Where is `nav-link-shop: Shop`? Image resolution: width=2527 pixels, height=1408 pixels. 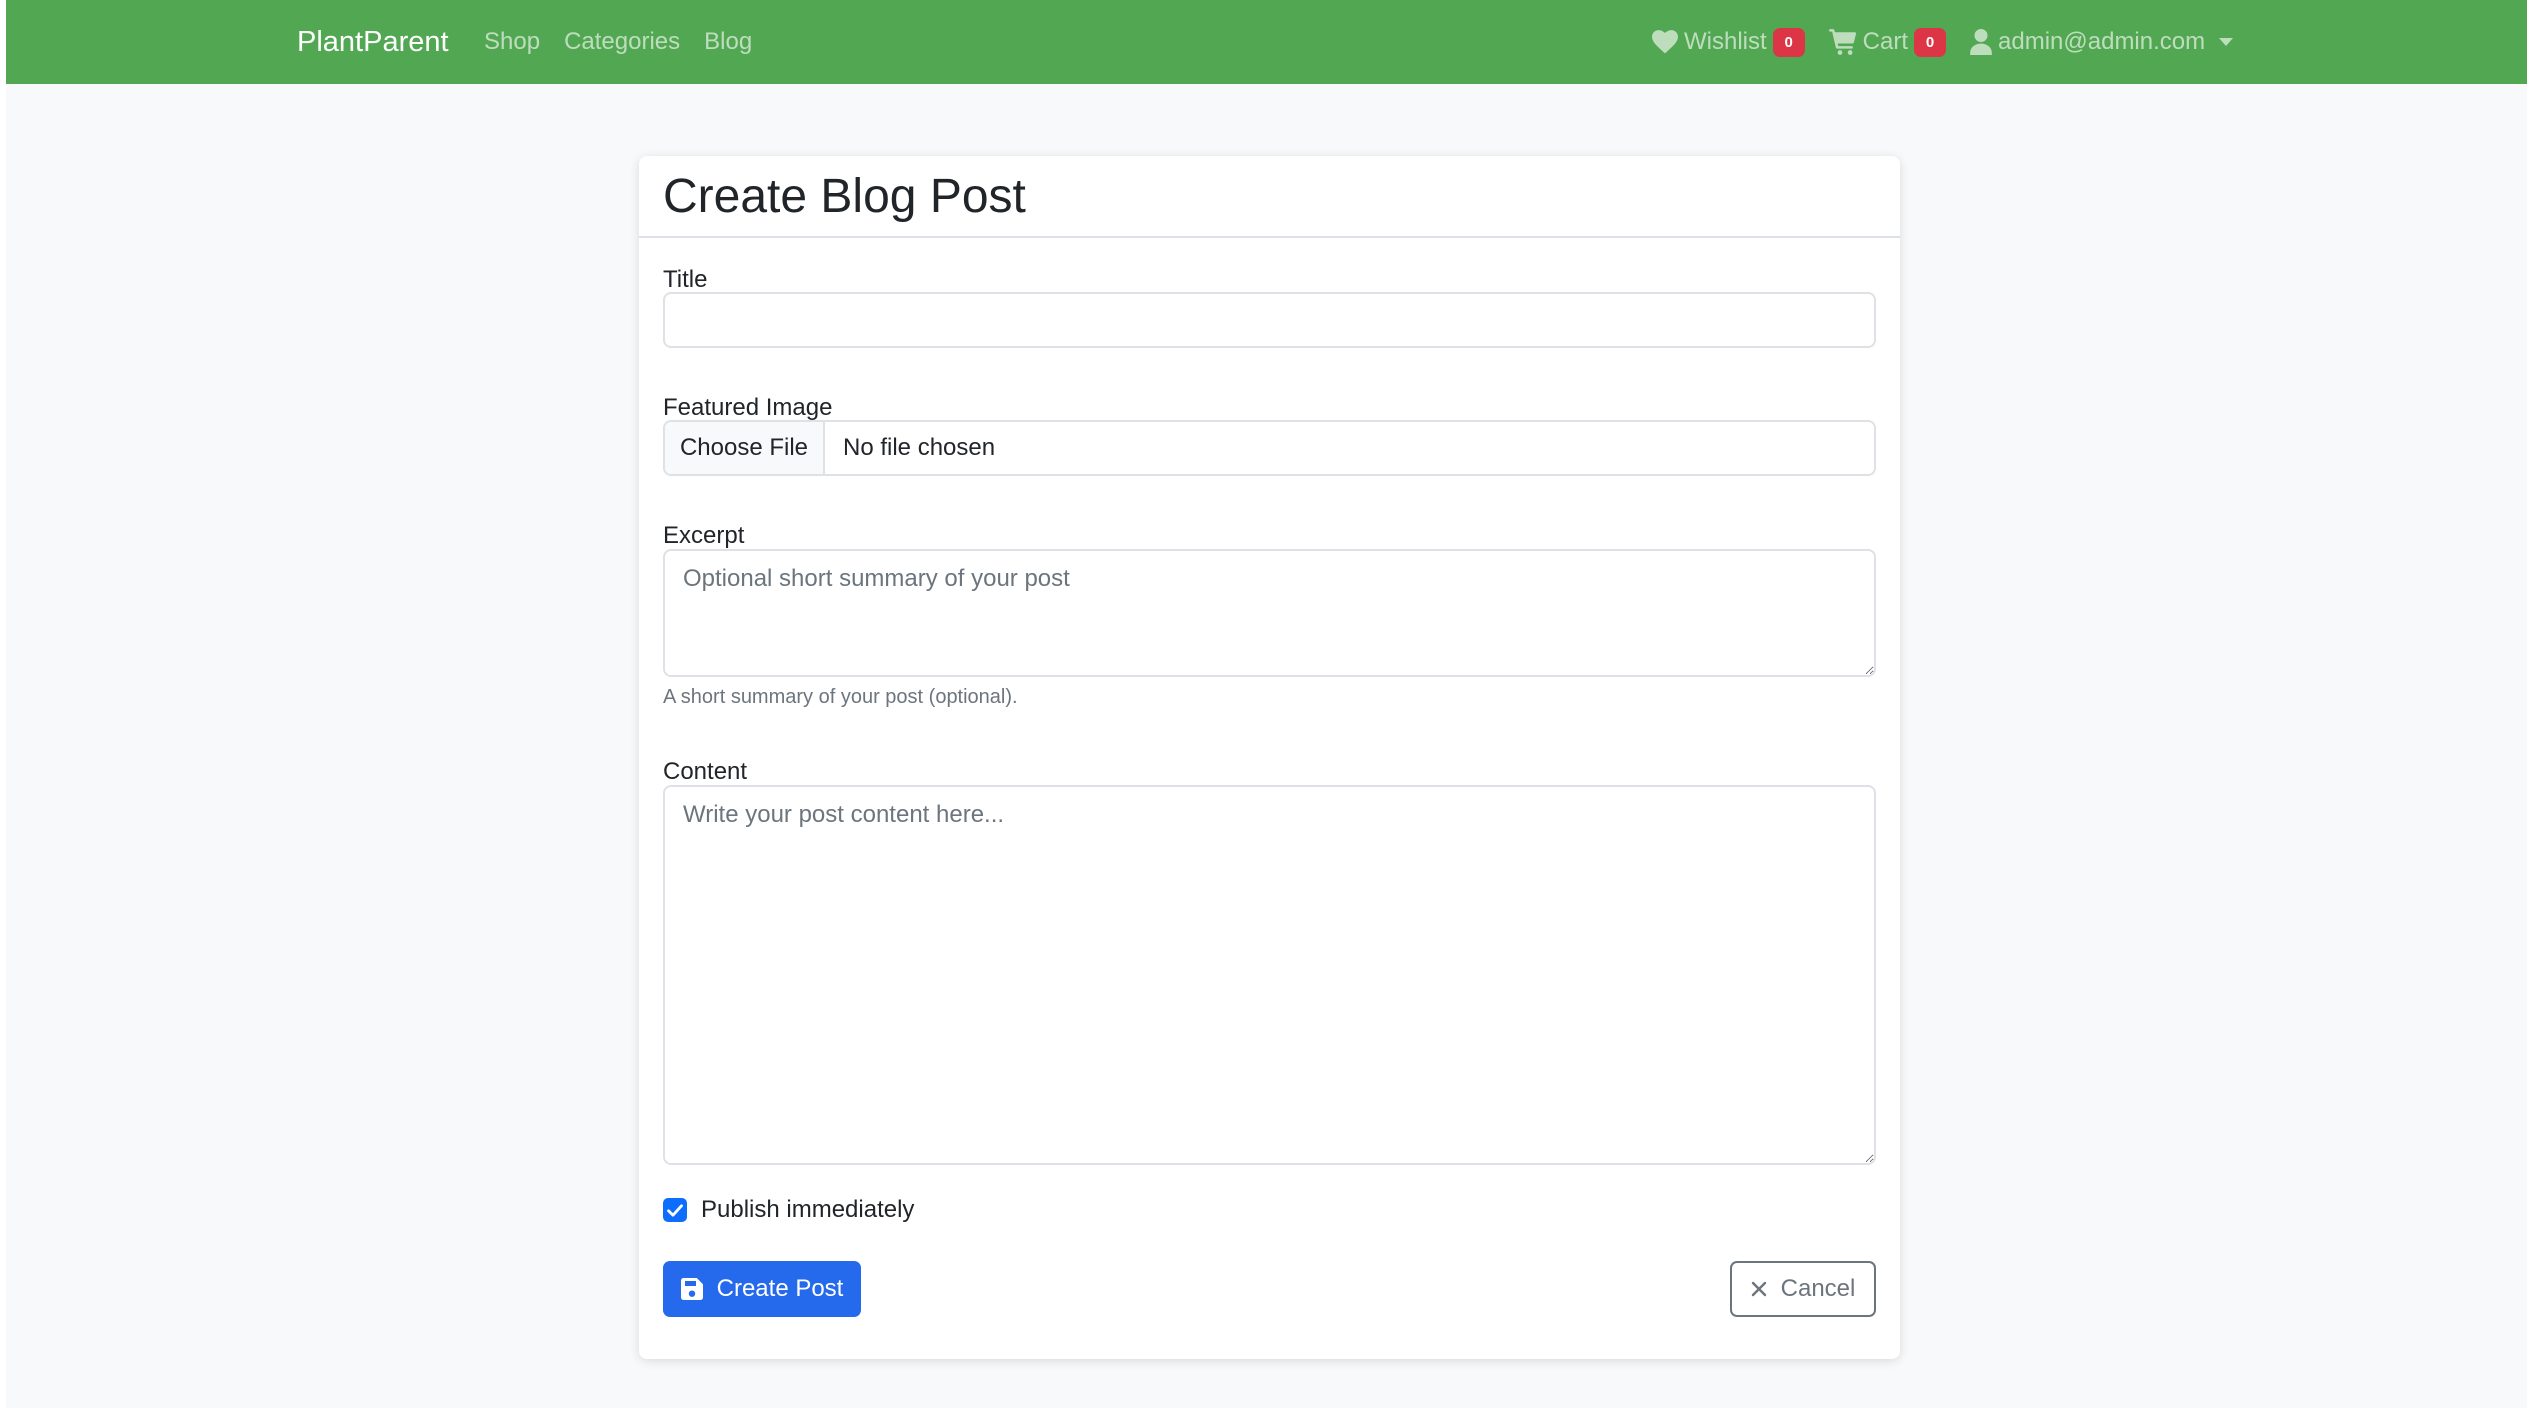
nav-link-shop: Shop is located at coordinates (512, 42).